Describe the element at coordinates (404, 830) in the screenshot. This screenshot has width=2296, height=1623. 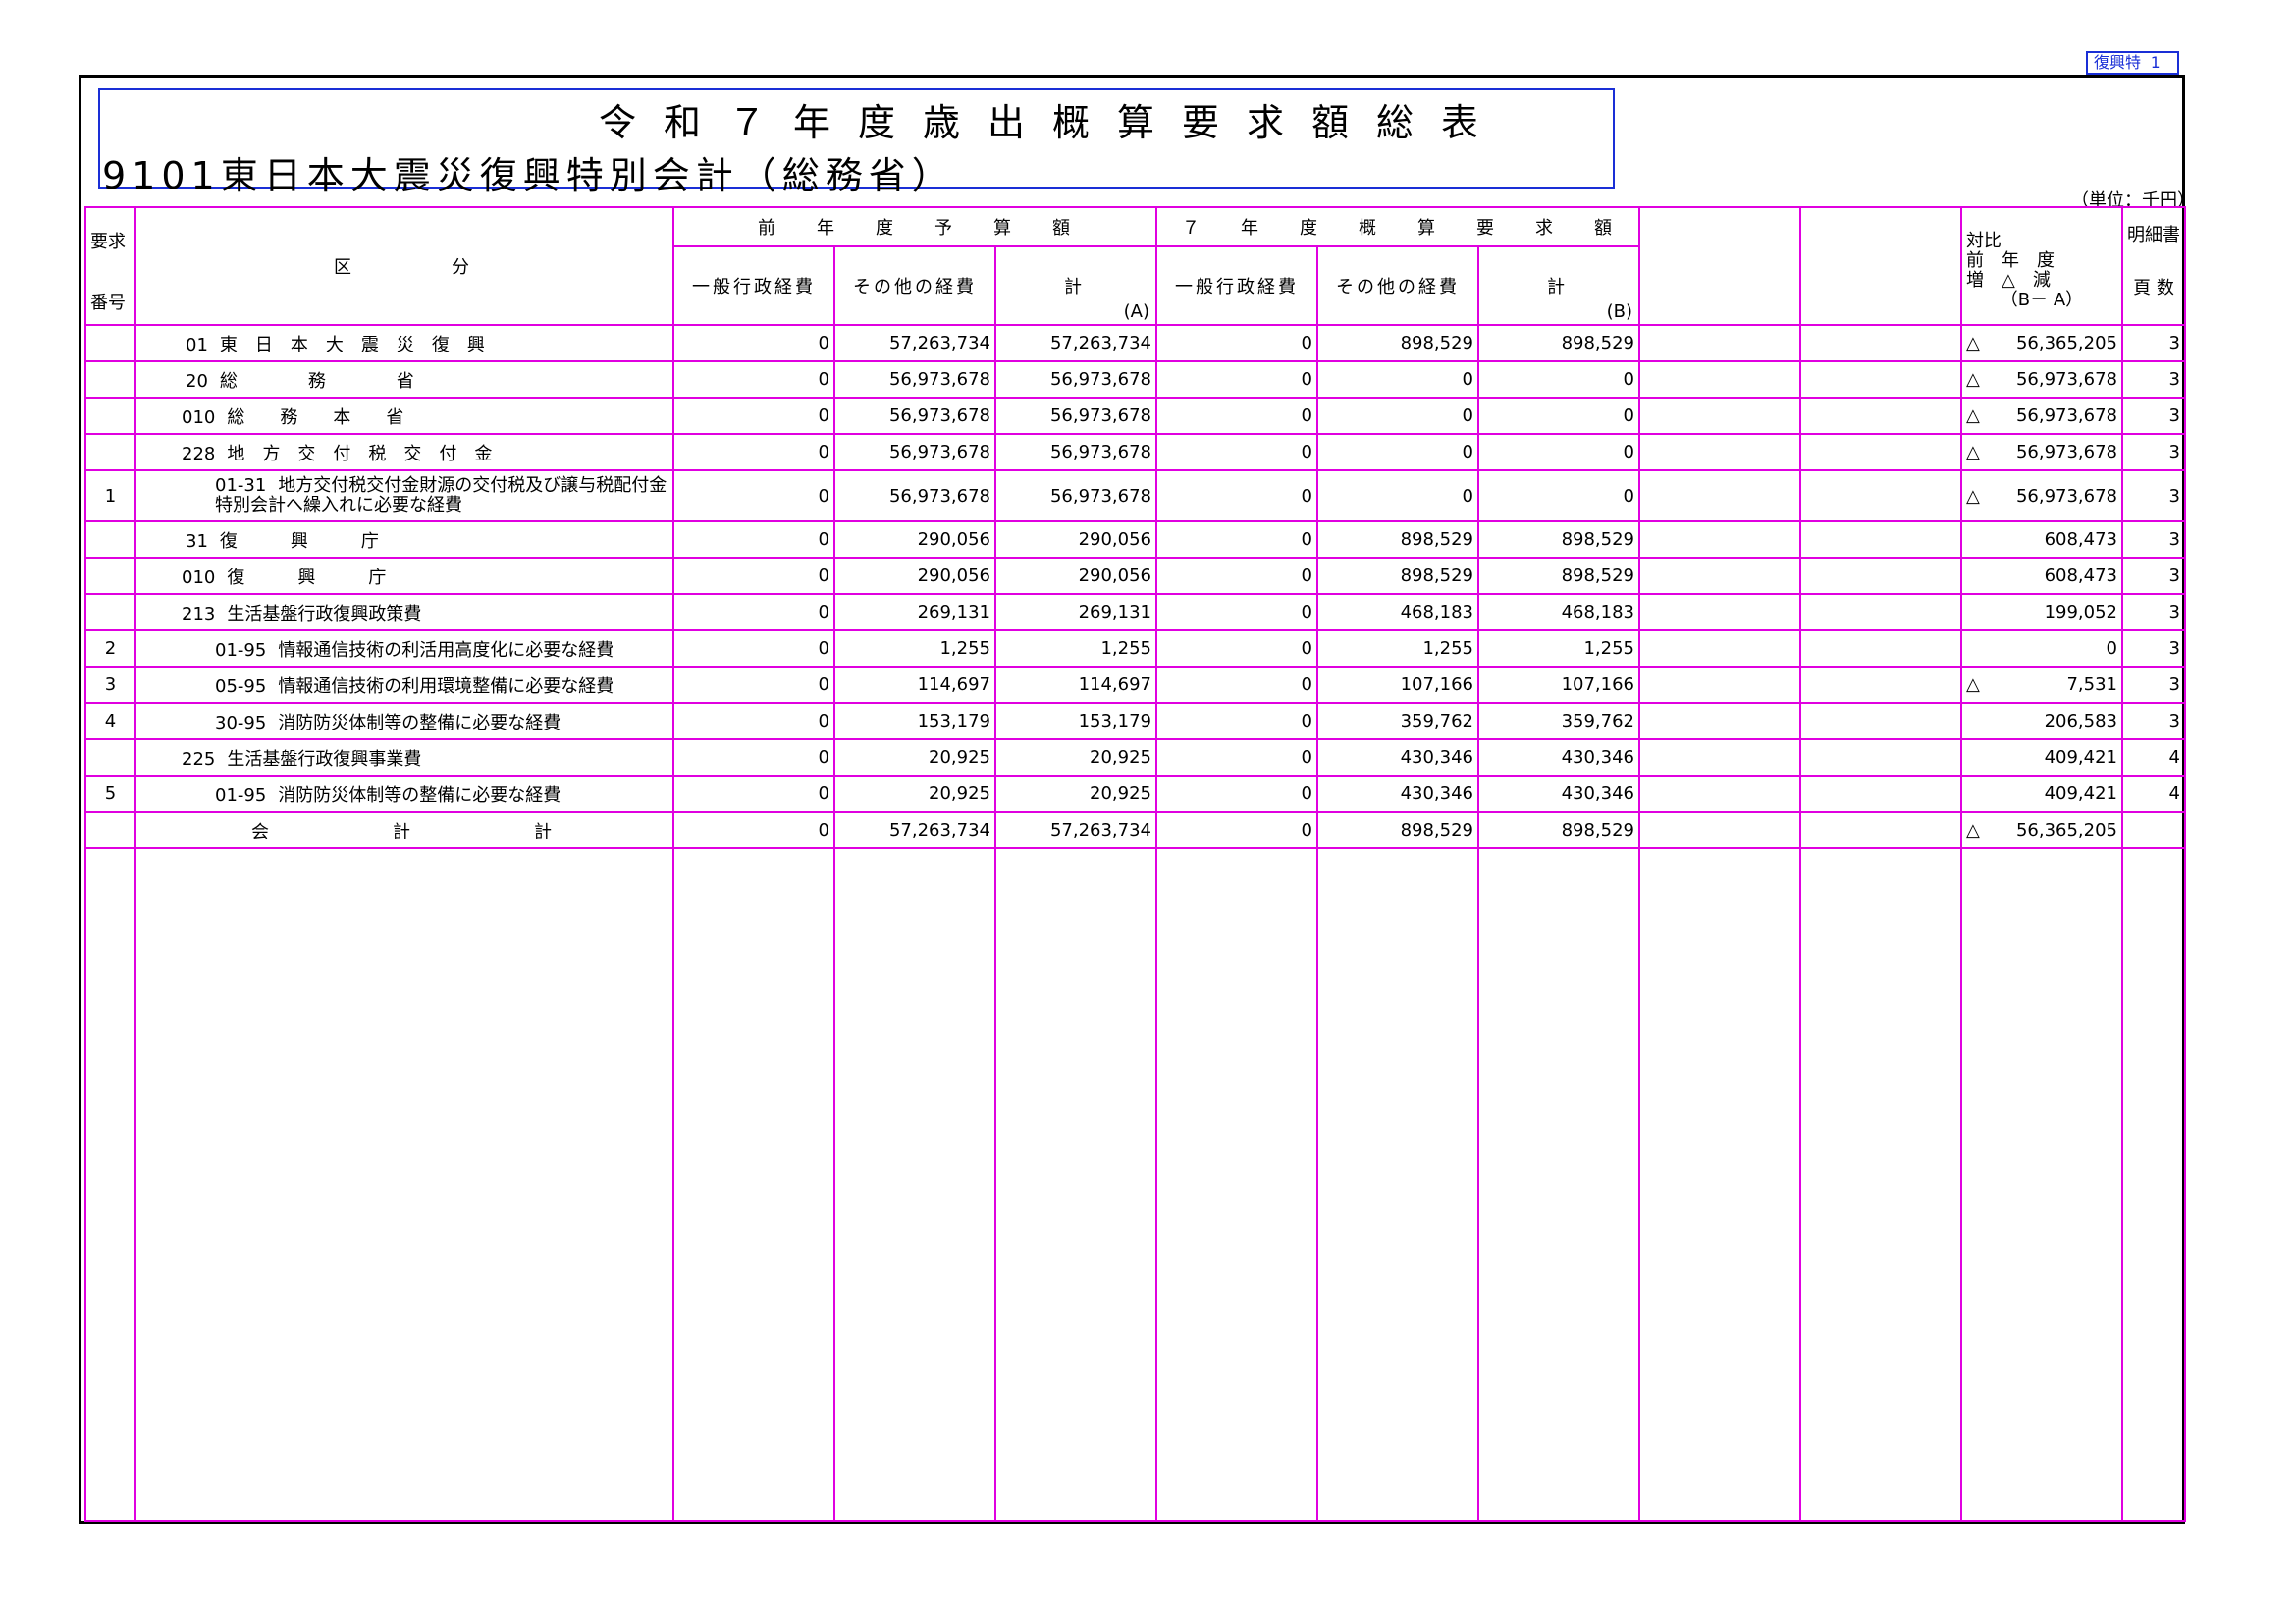
I see `total-label: 会 計 計` at that location.